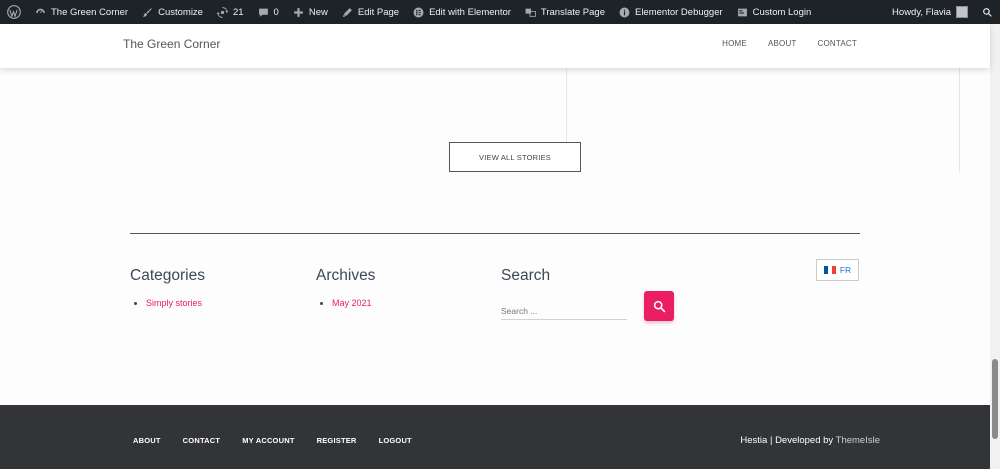 The height and width of the screenshot is (469, 1000). What do you see at coordinates (829, 270) in the screenshot?
I see `france-flag-icon` at bounding box center [829, 270].